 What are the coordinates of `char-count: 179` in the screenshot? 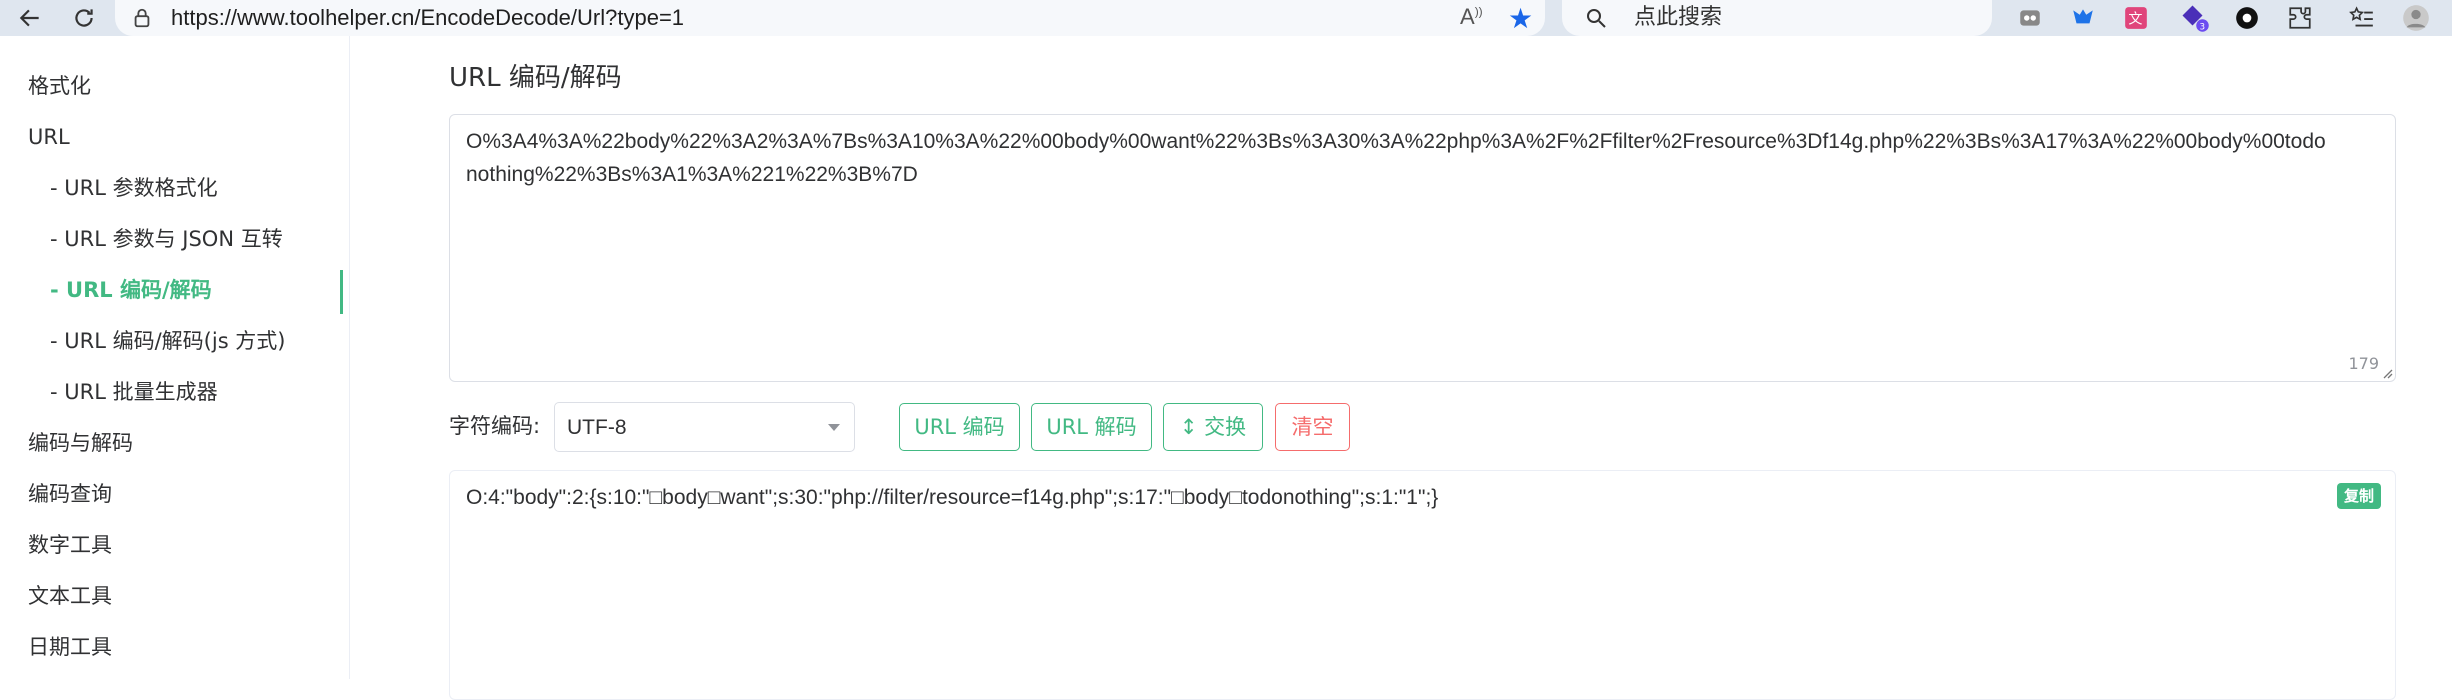 It's located at (2363, 363).